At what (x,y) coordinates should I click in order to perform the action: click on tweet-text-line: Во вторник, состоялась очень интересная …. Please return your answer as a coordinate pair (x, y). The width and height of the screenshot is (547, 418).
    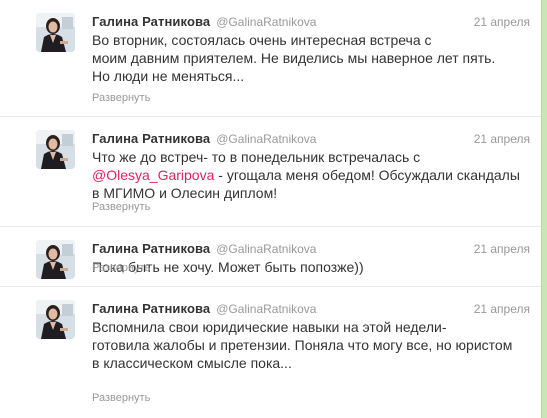
    Looking at the image, I should click on (262, 40).